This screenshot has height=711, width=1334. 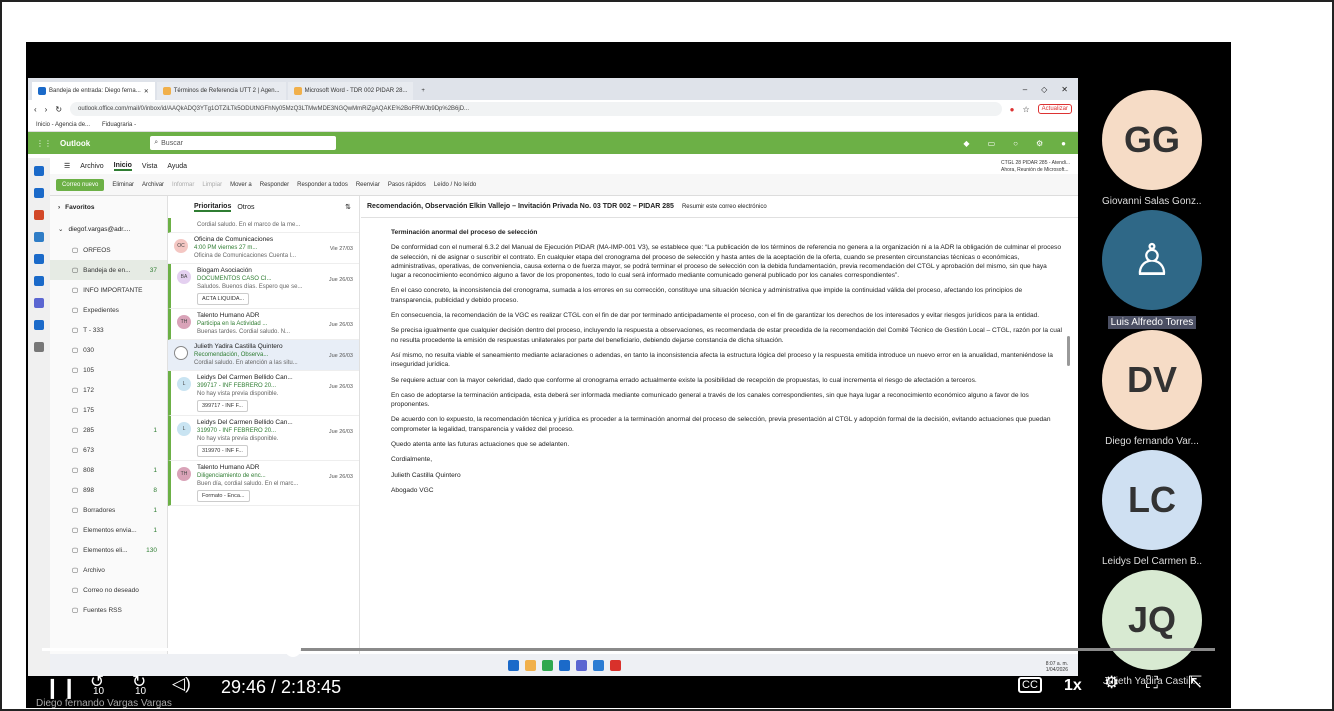 I want to click on gear-icon: ⚙, so click(x=1111, y=683).